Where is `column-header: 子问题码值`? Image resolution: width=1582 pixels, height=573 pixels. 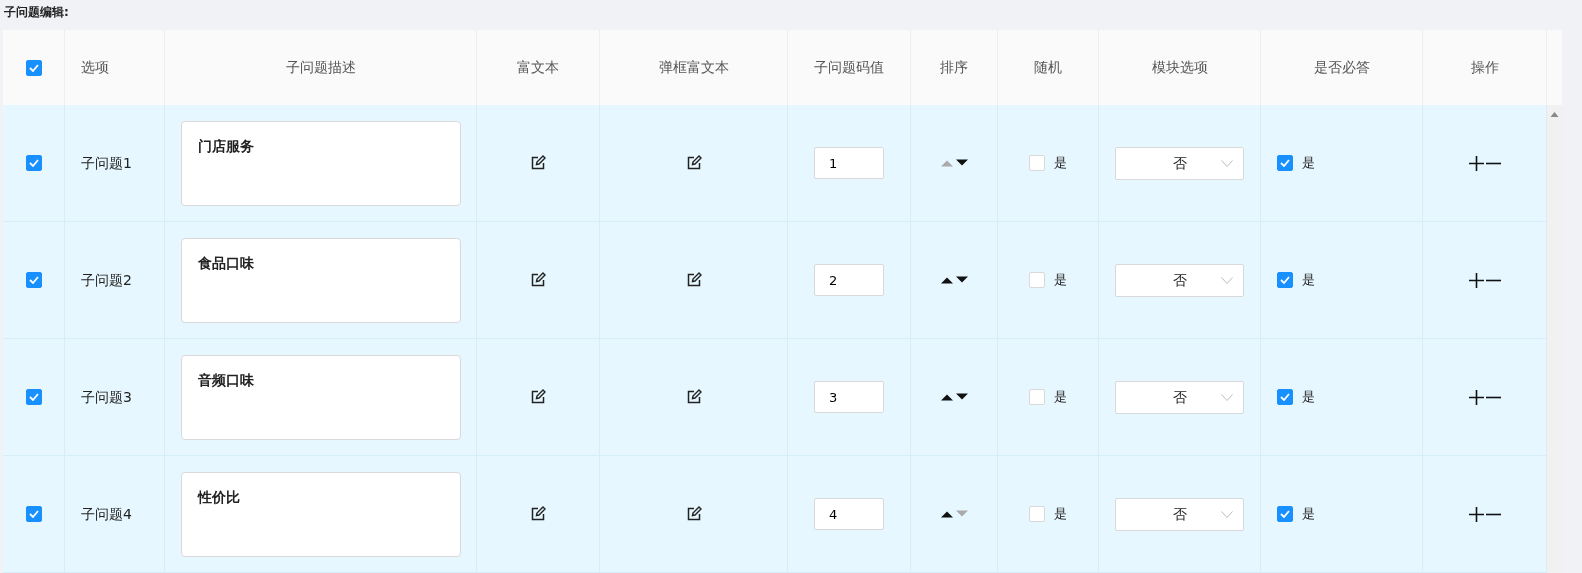
column-header: 子问题码值 is located at coordinates (849, 67).